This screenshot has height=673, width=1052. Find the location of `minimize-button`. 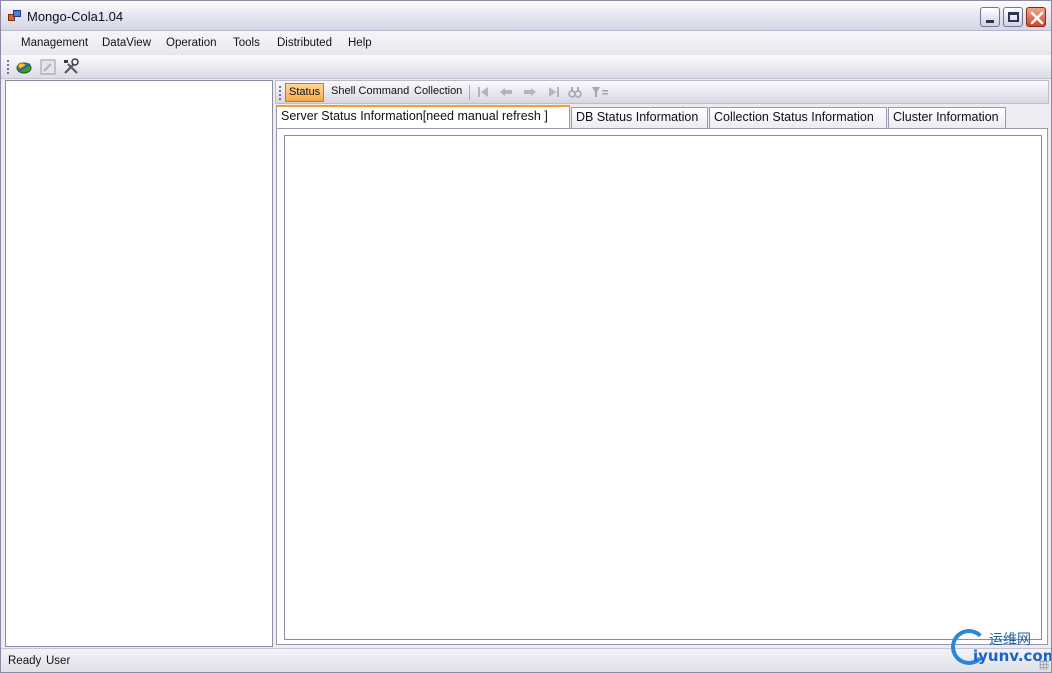

minimize-button is located at coordinates (990, 17).